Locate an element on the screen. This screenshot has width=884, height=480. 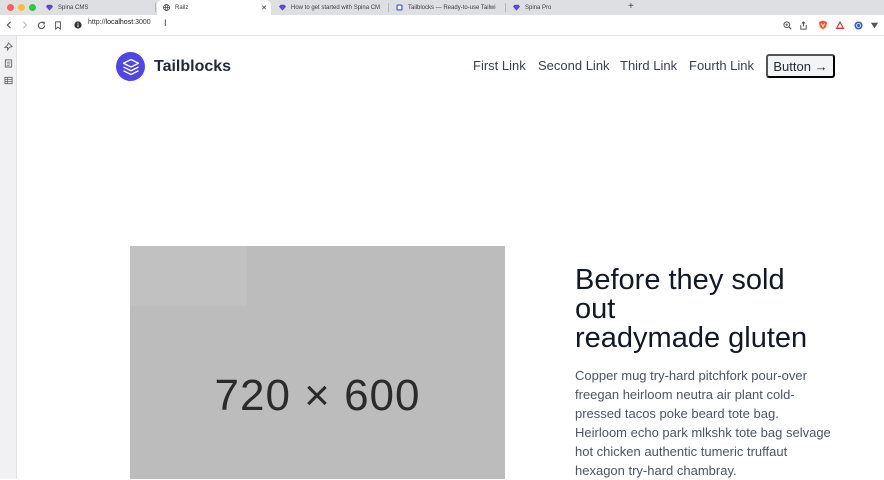
back-icon is located at coordinates (9, 25).